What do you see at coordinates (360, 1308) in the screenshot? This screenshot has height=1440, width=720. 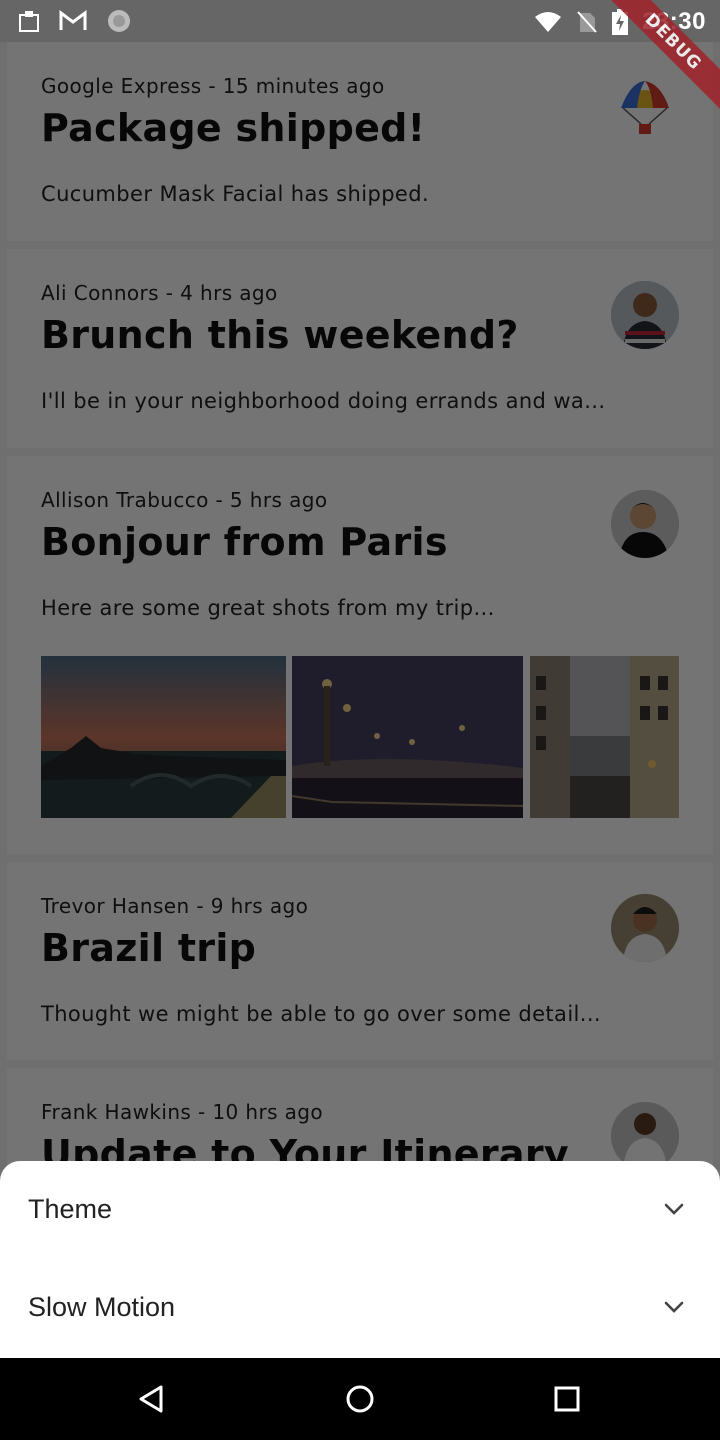 I see `slow-motion-option: Slow Motion` at bounding box center [360, 1308].